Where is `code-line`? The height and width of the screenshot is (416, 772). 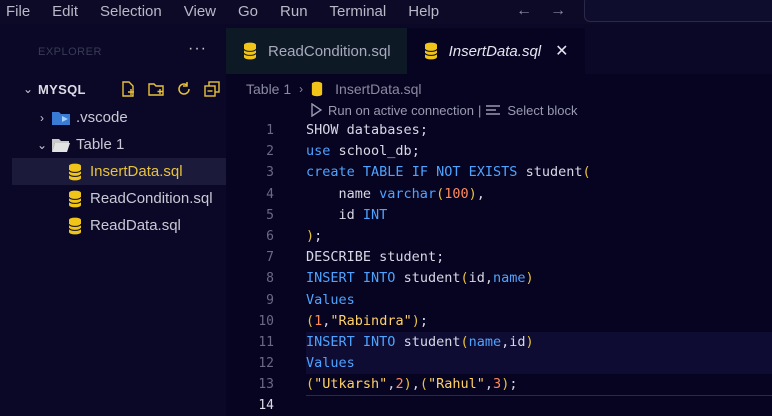
code-line is located at coordinates (539, 405).